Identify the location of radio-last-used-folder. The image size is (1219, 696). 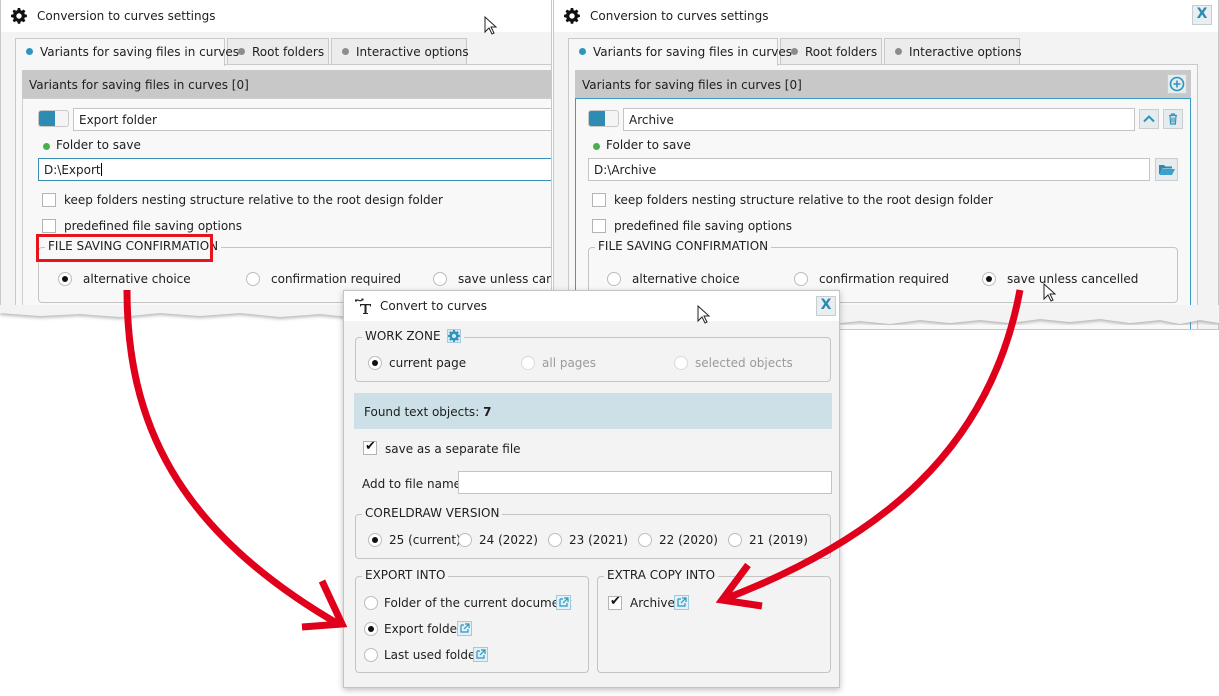
(371, 655).